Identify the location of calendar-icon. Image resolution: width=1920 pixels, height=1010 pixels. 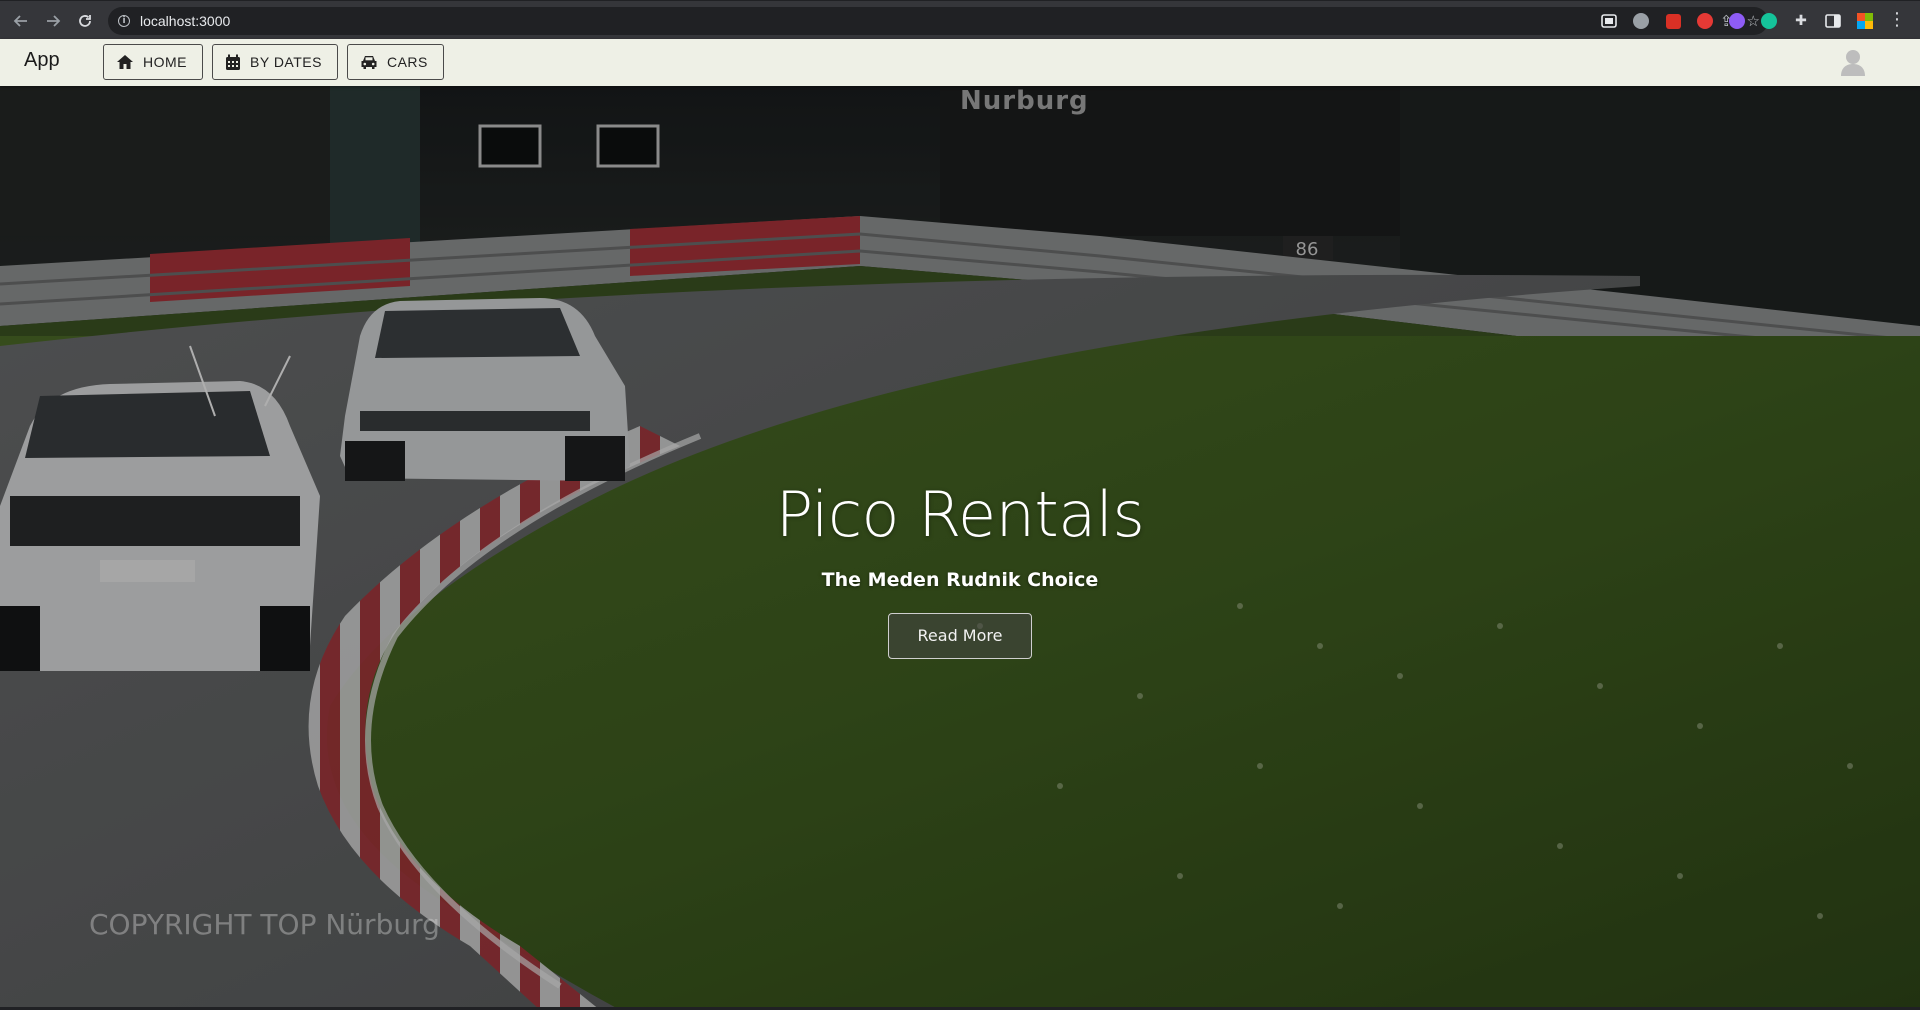
(233, 62).